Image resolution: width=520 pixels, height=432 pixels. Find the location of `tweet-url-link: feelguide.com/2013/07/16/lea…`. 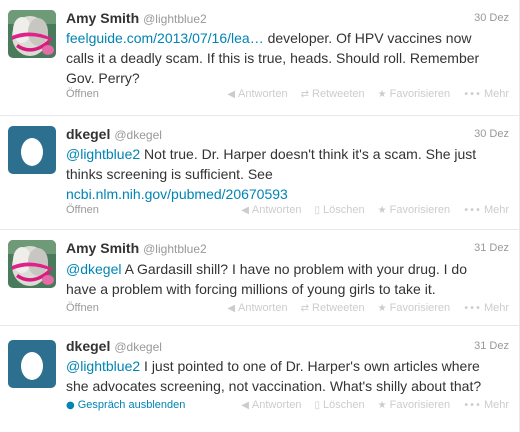

tweet-url-link: feelguide.com/2013/07/16/lea… is located at coordinates (165, 38).